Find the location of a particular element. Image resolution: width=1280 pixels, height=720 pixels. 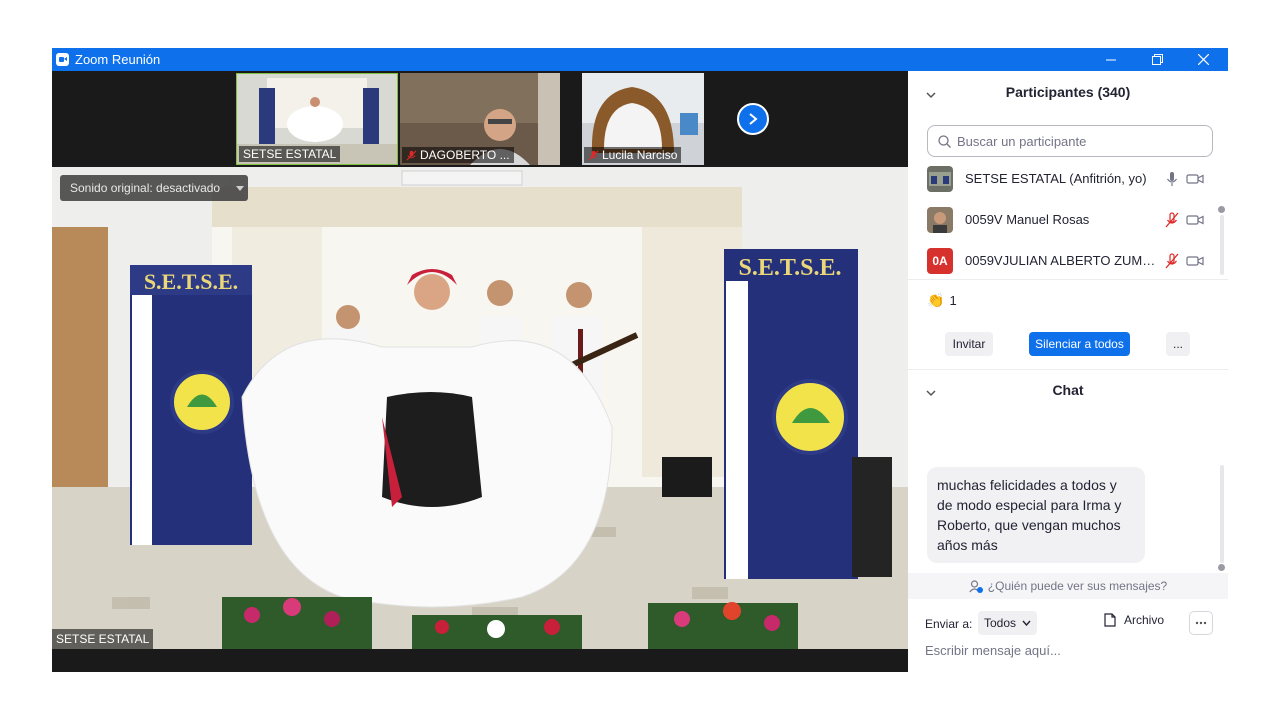

original-sound-label: Sonido original: desactivado is located at coordinates (145, 188).